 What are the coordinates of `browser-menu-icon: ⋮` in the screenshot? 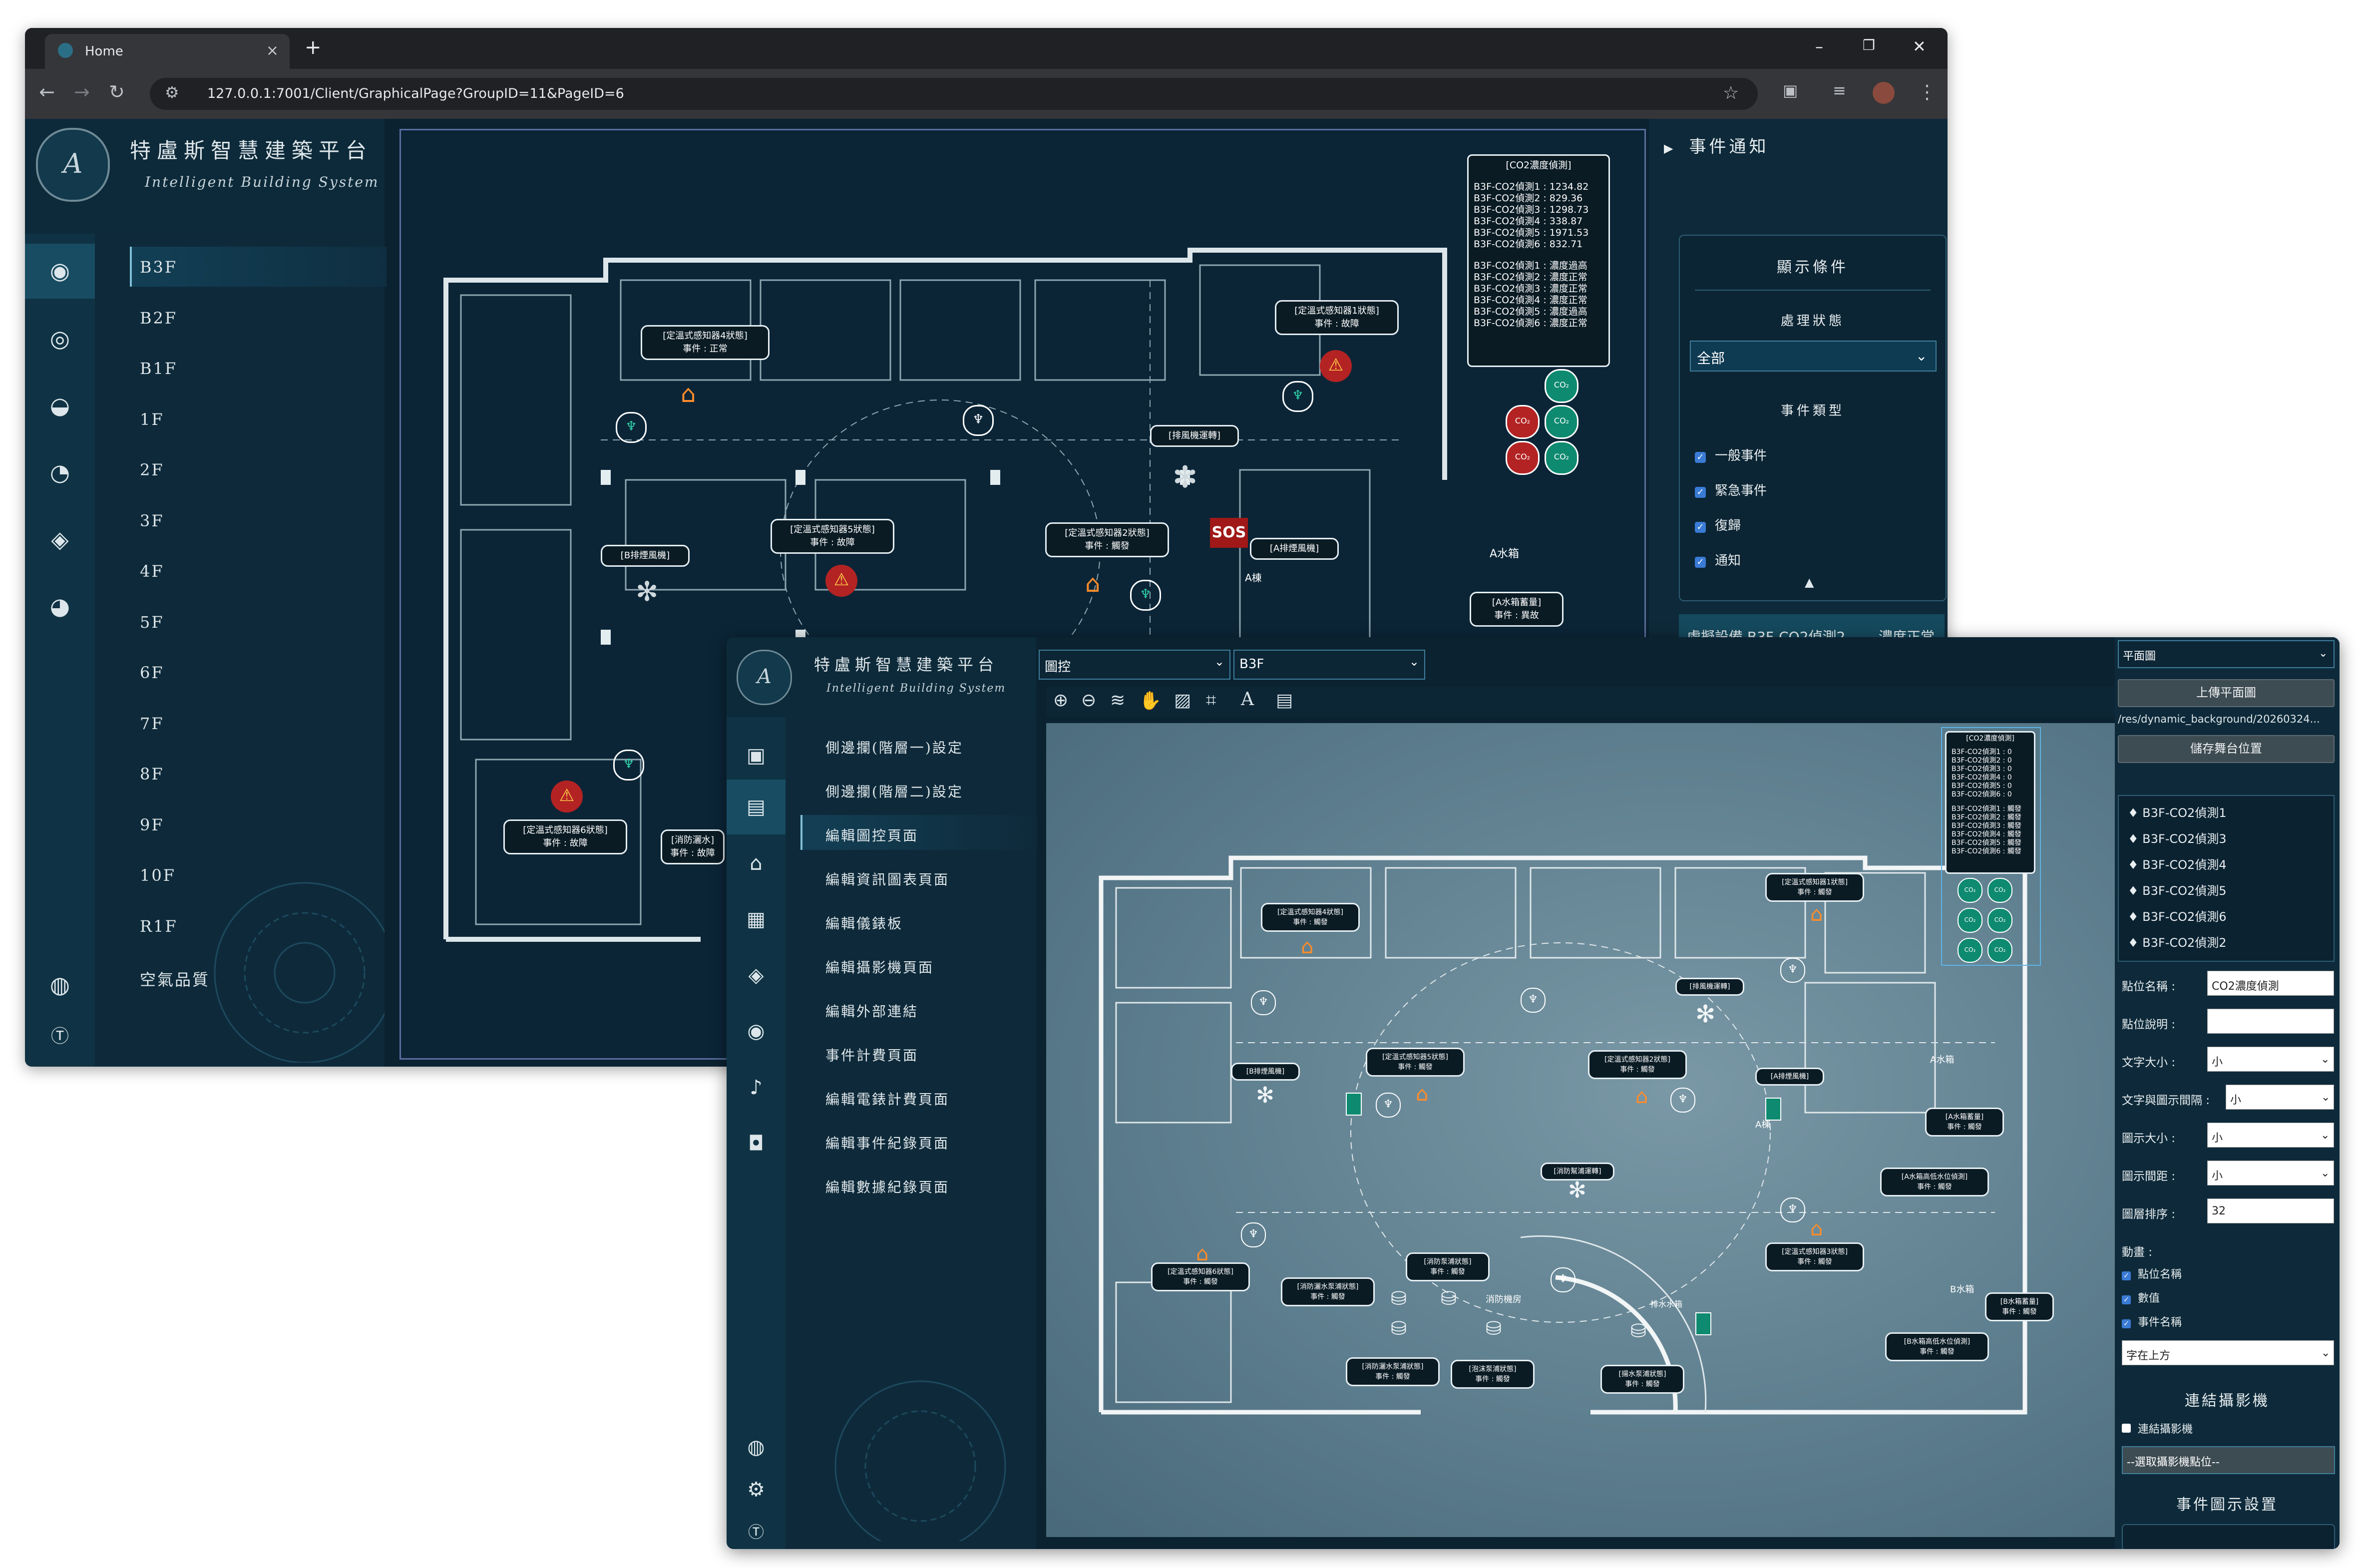 It's located at (1927, 92).